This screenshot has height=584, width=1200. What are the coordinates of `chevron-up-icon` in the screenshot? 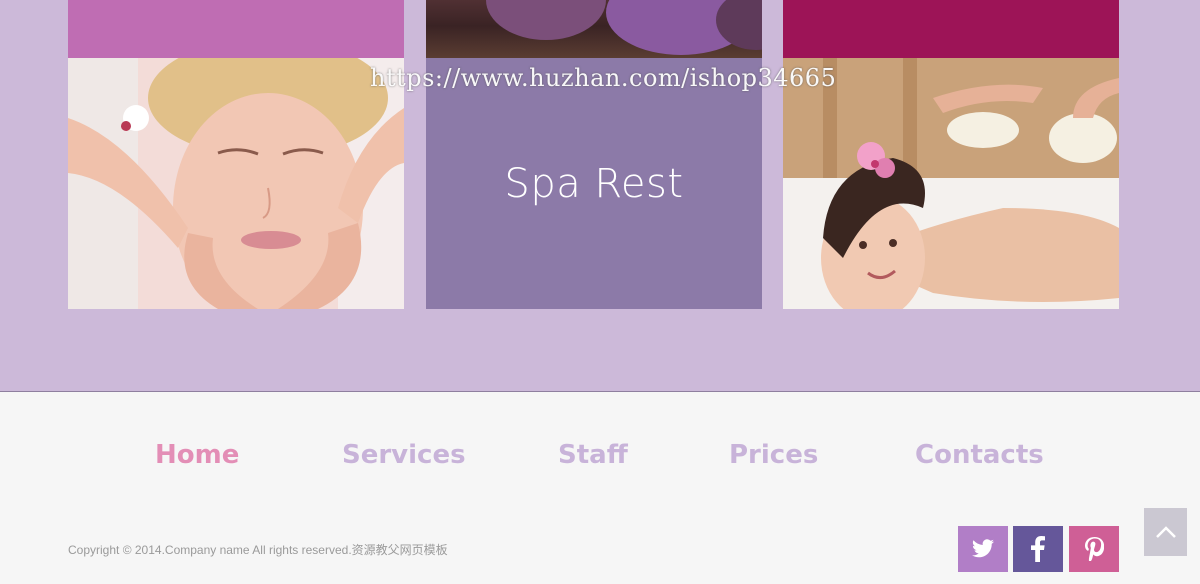 It's located at (1165, 532).